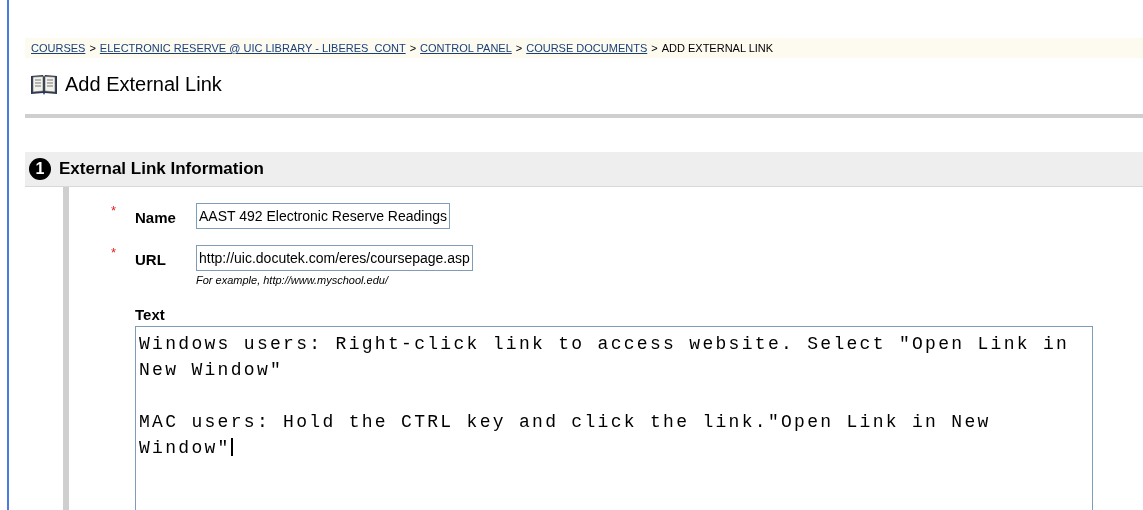 The height and width of the screenshot is (510, 1143). Describe the element at coordinates (252, 48) in the screenshot. I see `breadcrumb-link: ELECTRONIC RESERVE @ UIC LIBRARY - LIBERES_CONT` at that location.